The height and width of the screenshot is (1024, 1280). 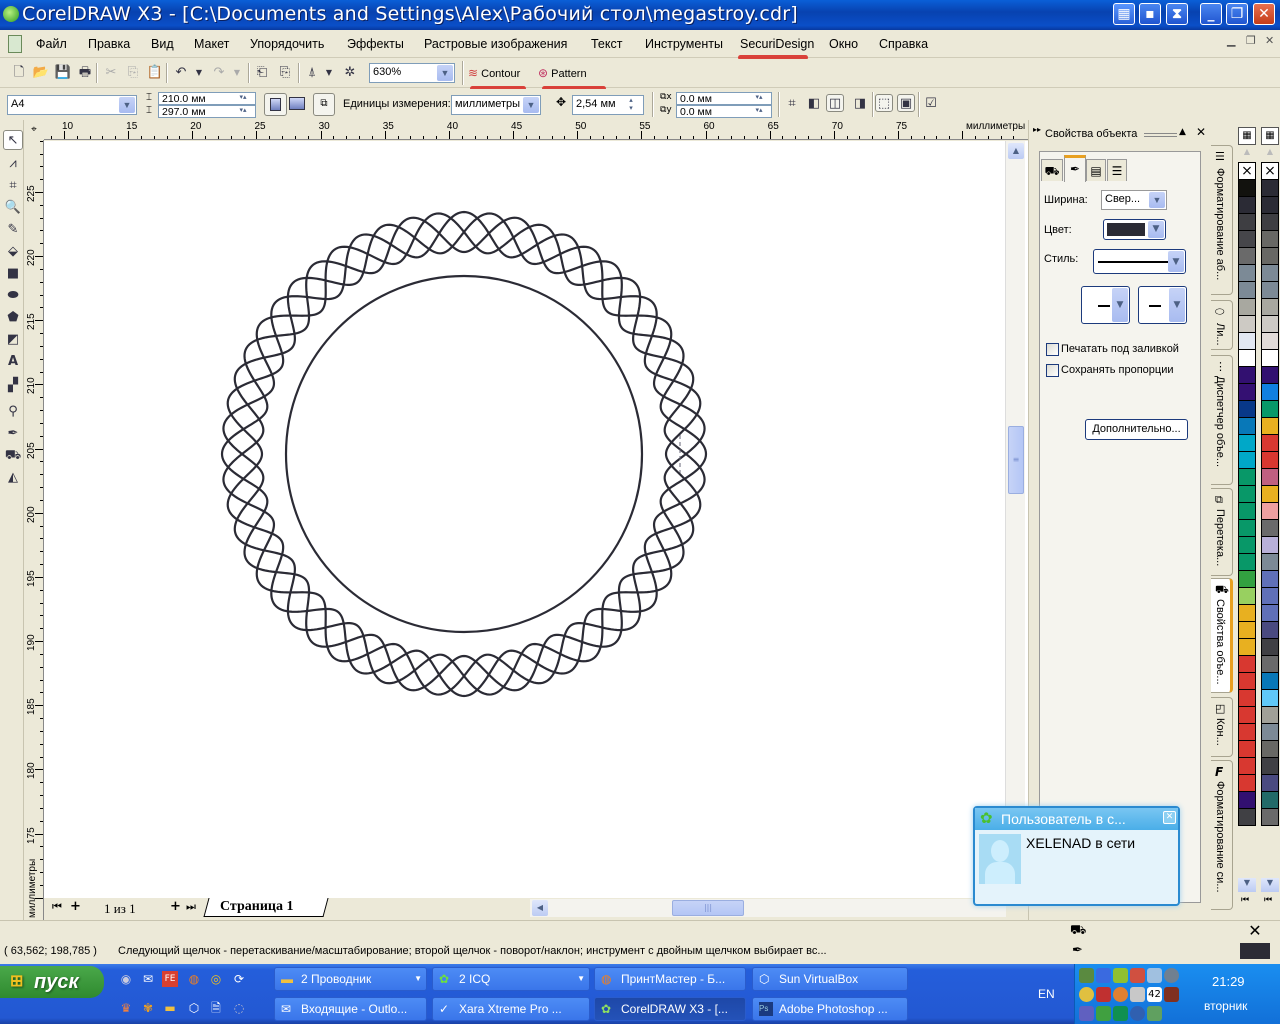 I want to click on quicklaunch-document-icon: 🗎, so click(x=216, y=1008).